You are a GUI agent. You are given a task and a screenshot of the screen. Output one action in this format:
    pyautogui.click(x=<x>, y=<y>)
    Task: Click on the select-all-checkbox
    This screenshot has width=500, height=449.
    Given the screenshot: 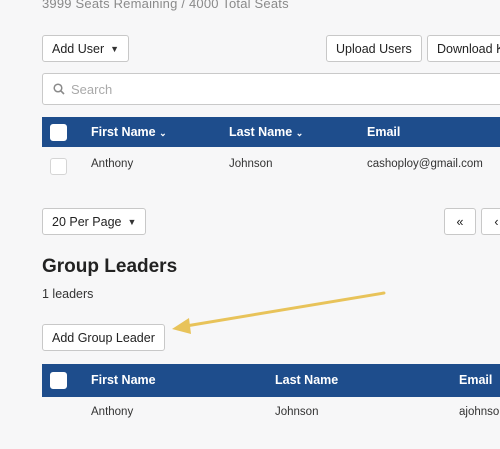 What is the action you would take?
    pyautogui.click(x=58, y=380)
    